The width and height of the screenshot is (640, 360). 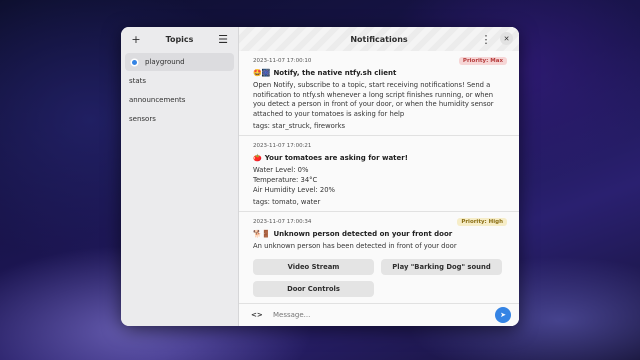 I want to click on sidebar-title: Topics, so click(x=179, y=39).